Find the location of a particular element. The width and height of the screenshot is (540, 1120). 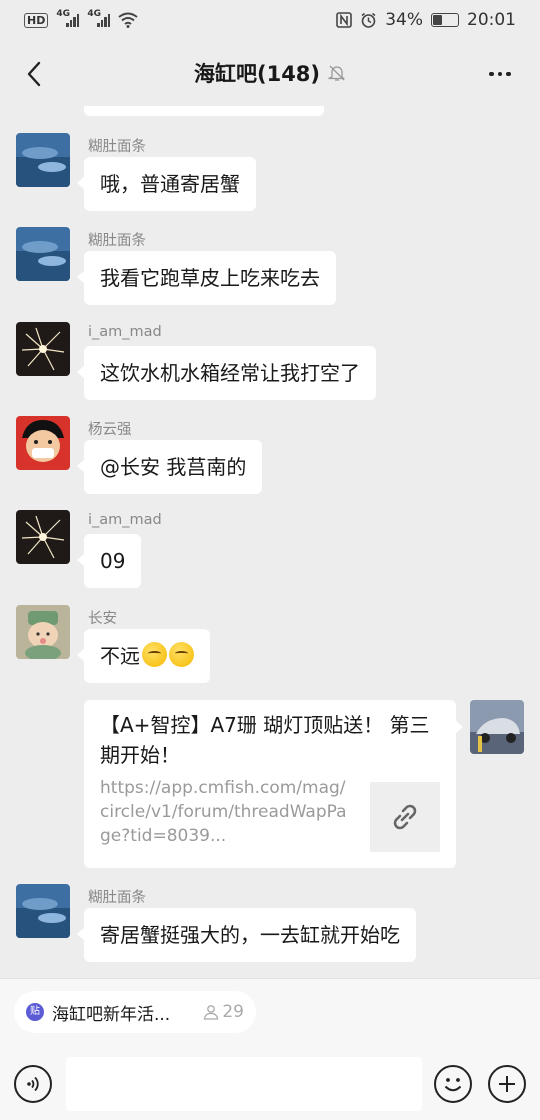

post-icon: 贴 is located at coordinates (35, 1012).